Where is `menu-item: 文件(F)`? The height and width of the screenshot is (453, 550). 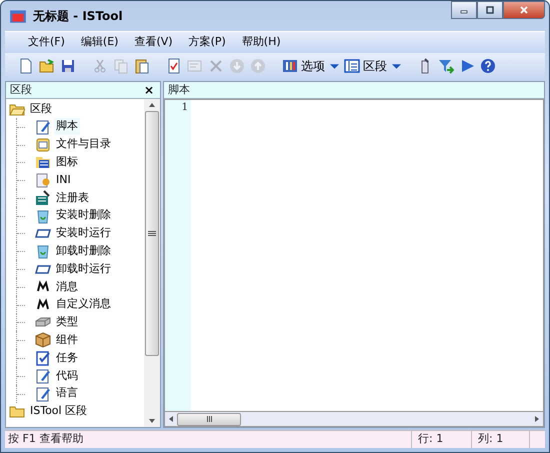
menu-item: 文件(F) is located at coordinates (46, 42).